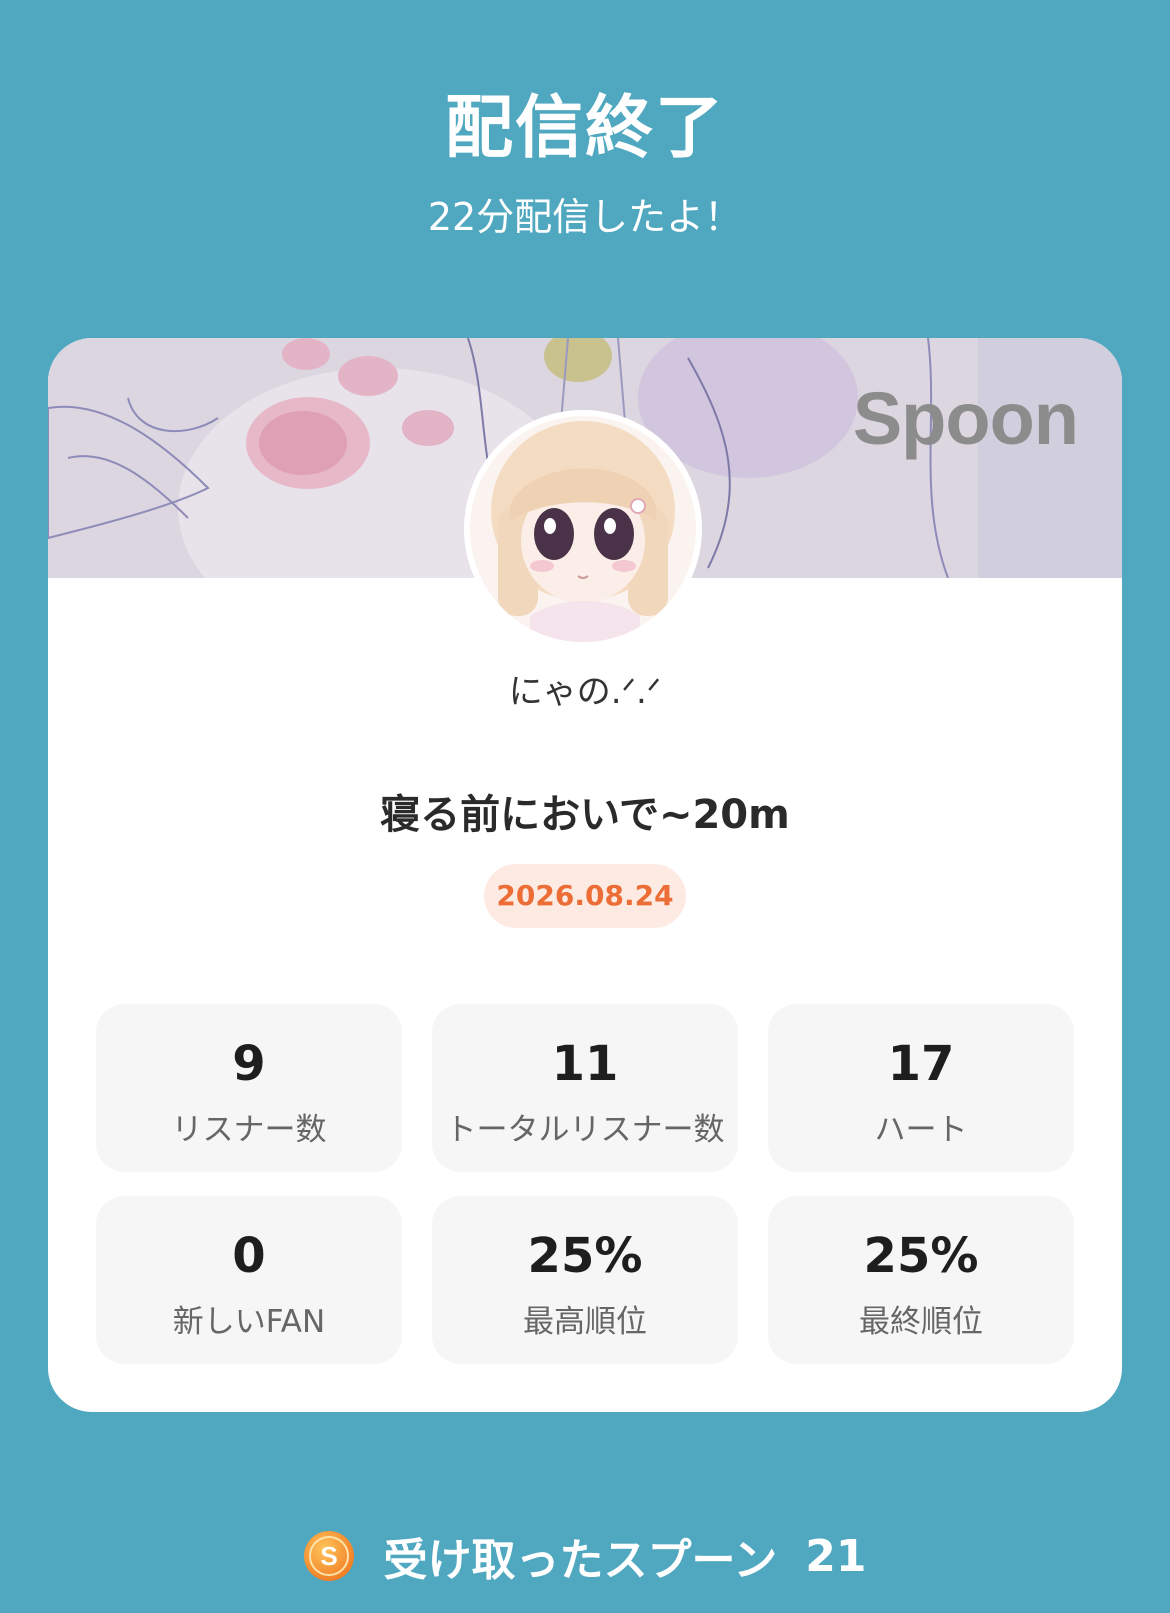 The height and width of the screenshot is (1613, 1170). What do you see at coordinates (585, 896) in the screenshot?
I see `date-badge: 2026.08.24` at bounding box center [585, 896].